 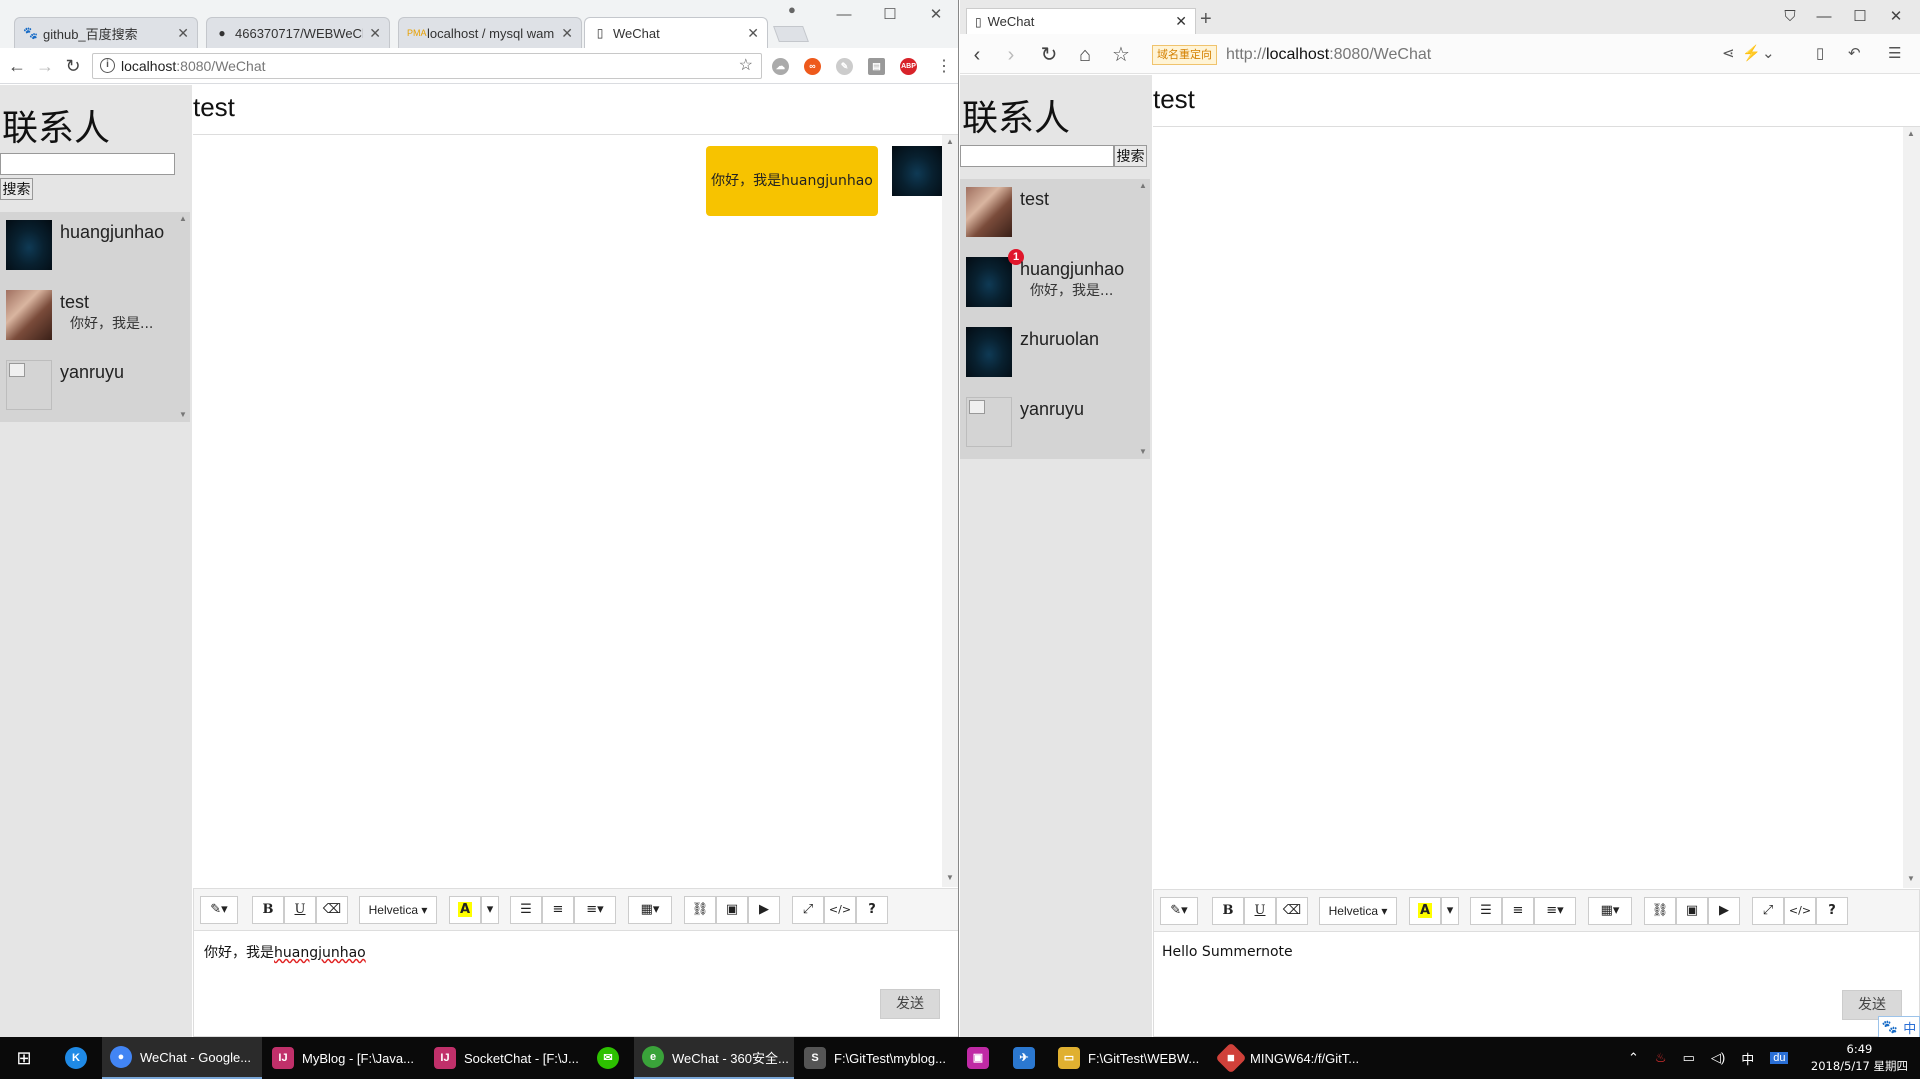 I want to click on extension-infinity-icon: ∞, so click(x=812, y=66).